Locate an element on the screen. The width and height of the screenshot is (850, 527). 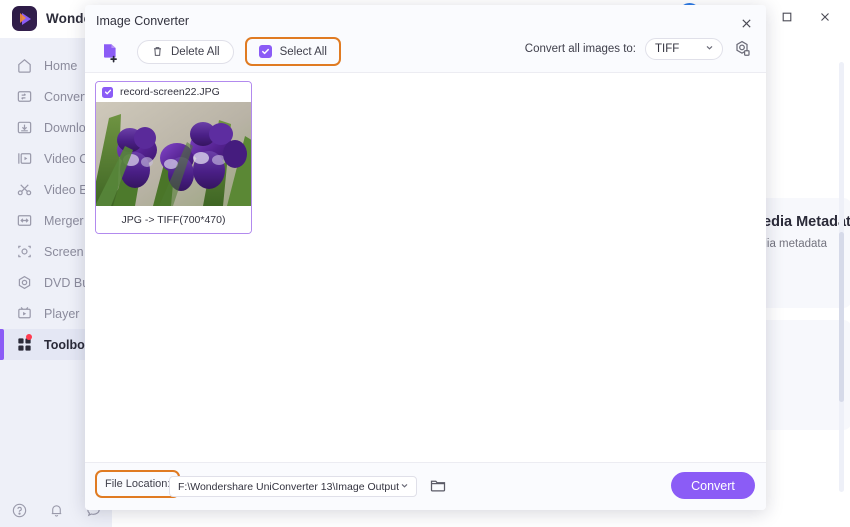
file-name: record-screen22.JPG is located at coordinates (170, 92).